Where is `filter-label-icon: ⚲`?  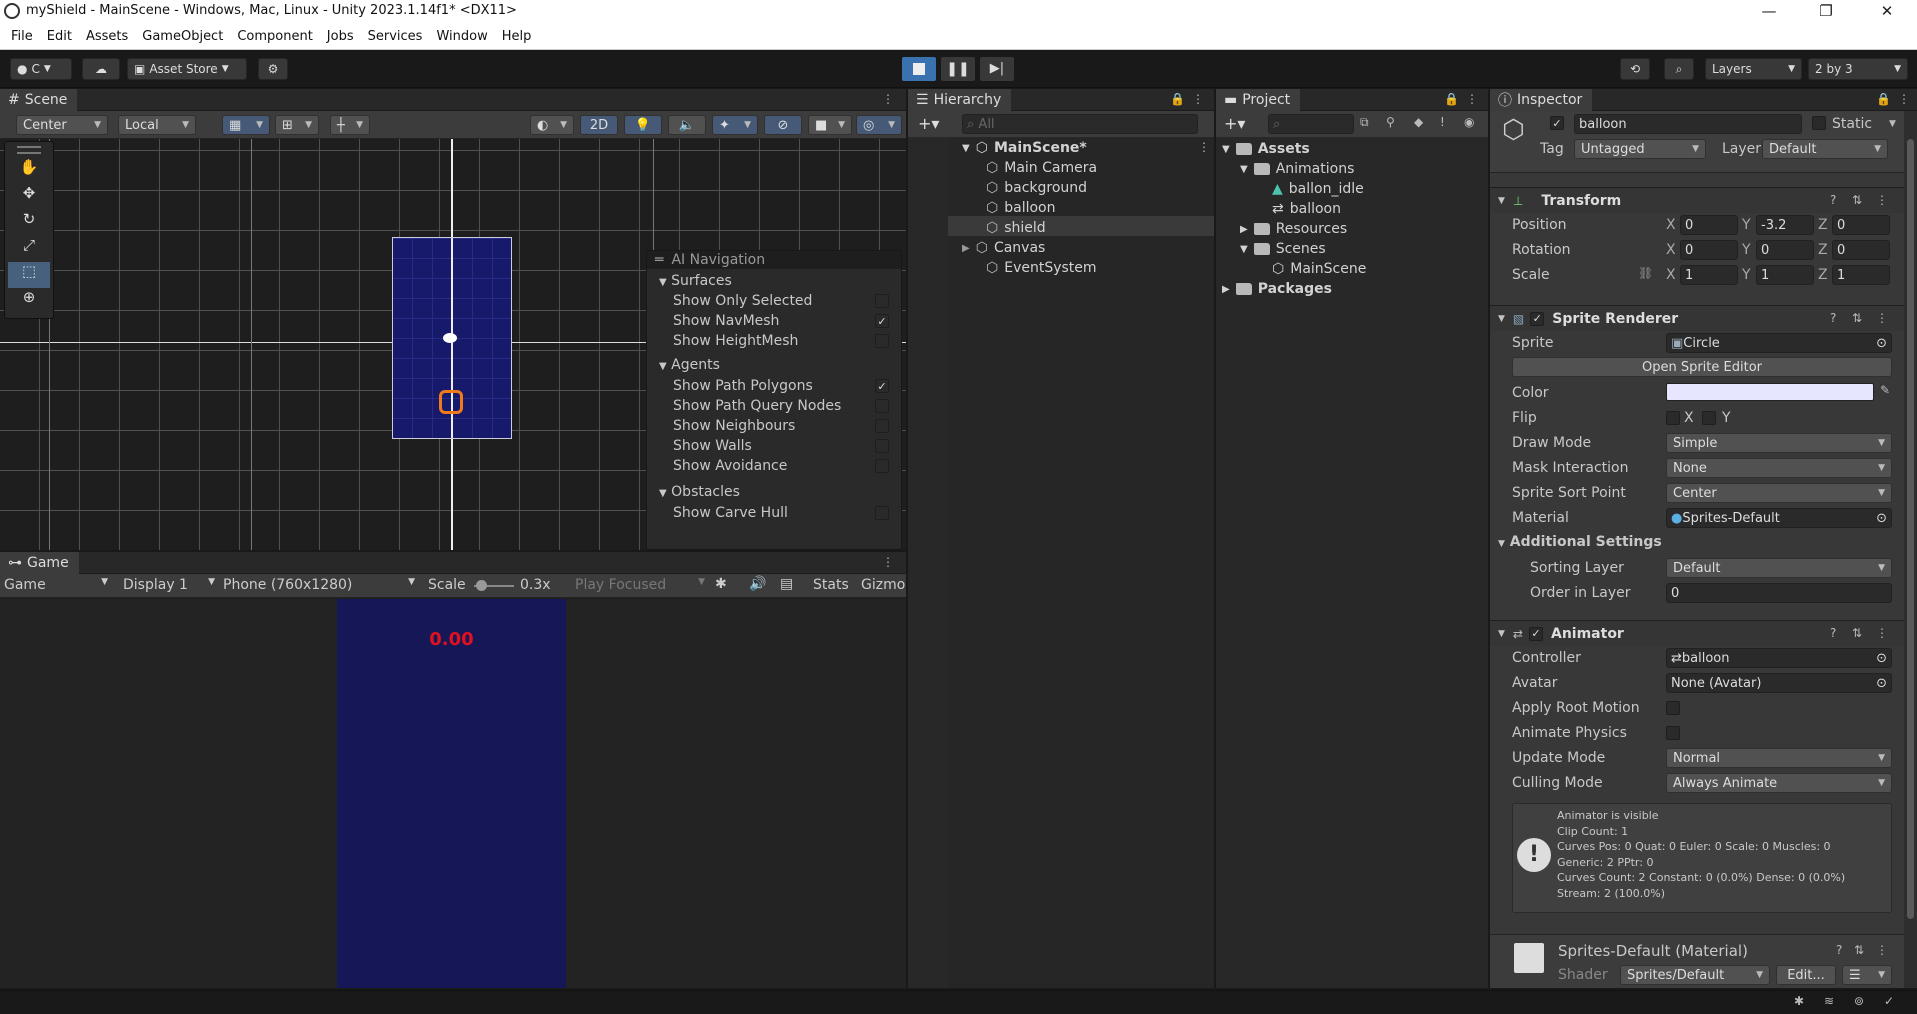
filter-label-icon: ⚲ is located at coordinates (1390, 122).